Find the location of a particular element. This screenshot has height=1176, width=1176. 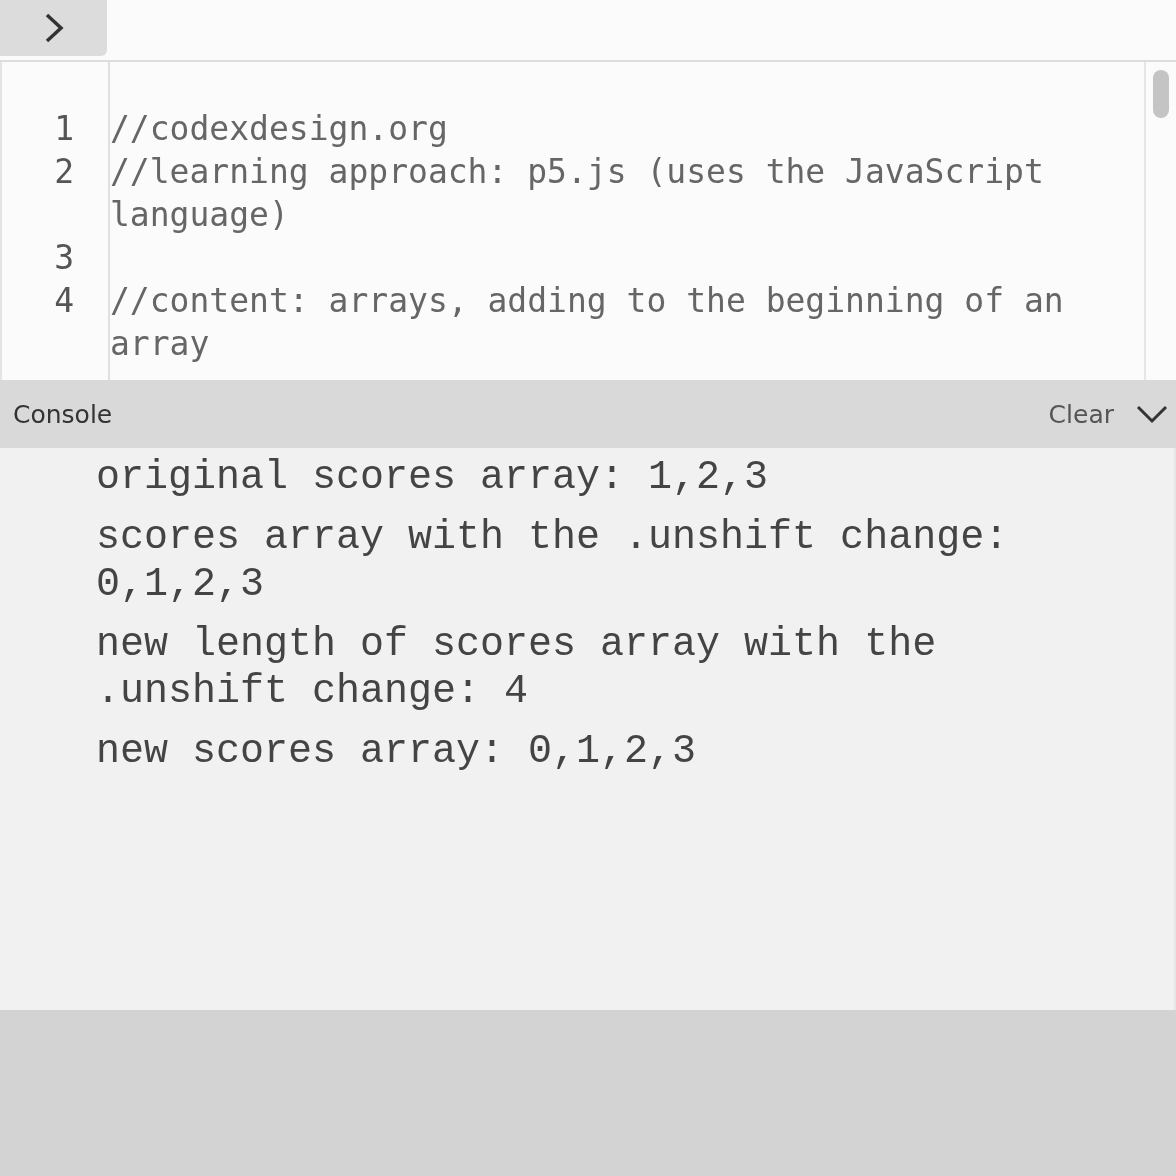

clear-button: Clear is located at coordinates (1081, 414).